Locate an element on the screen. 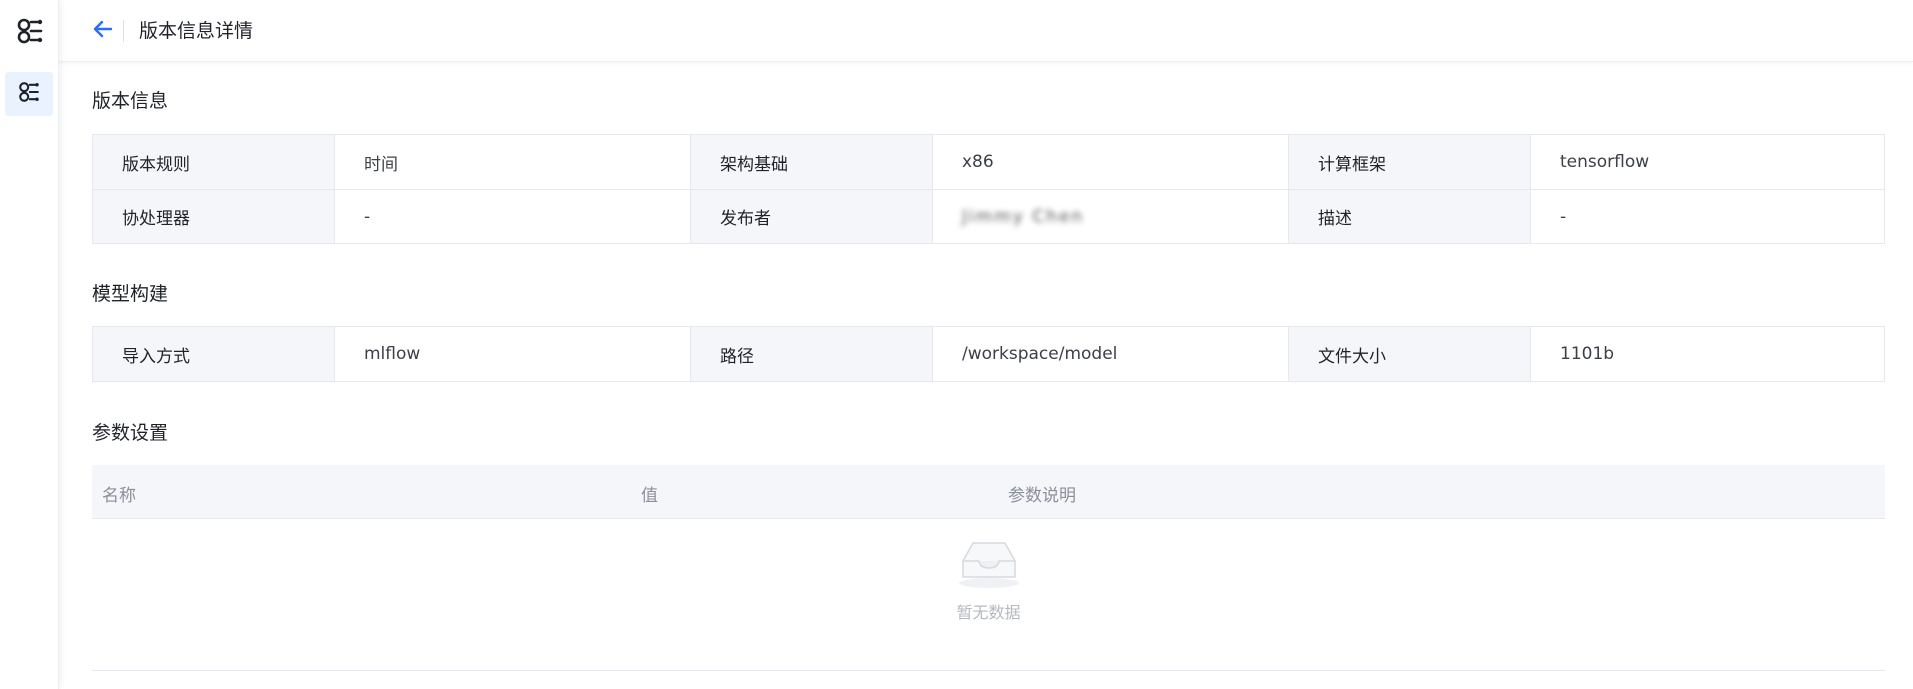 The height and width of the screenshot is (689, 1913). table-row: 协处理器 - 发布者 Jimmy Chen 描述 - is located at coordinates (988, 216).